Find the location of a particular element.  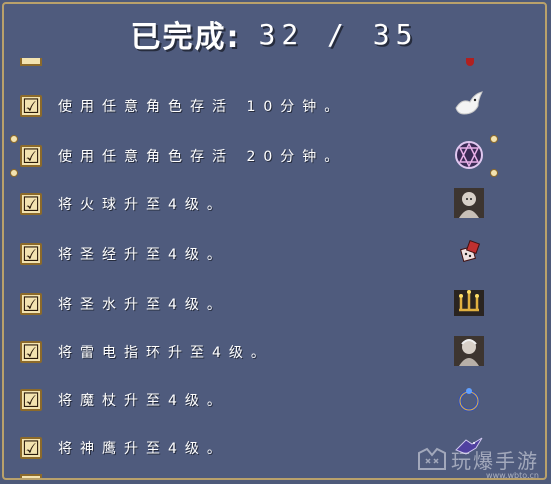

achievement-row: ☑ 将魔杖升至4级。 is located at coordinates (260, 400).